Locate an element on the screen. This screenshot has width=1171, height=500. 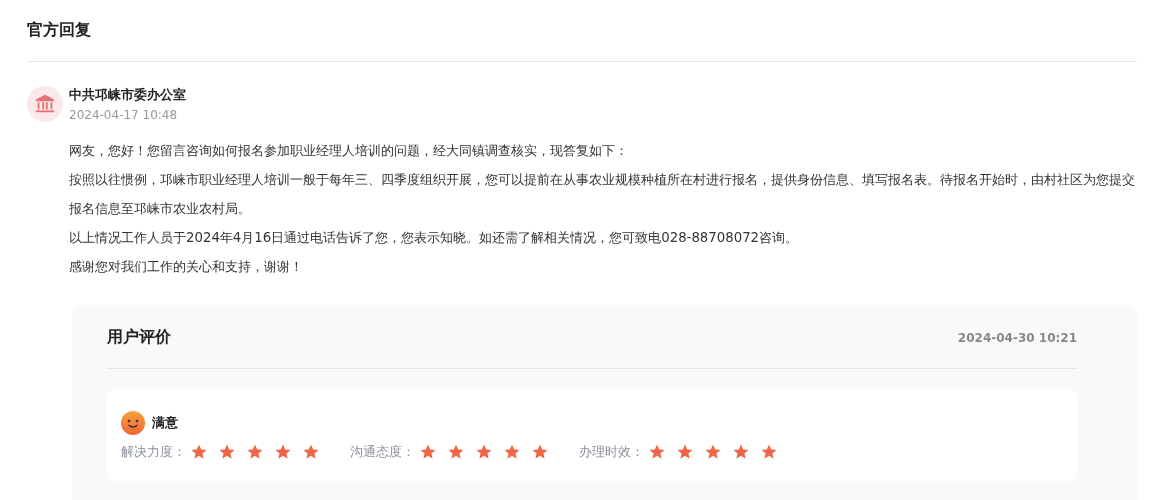
section-title: 官方回复 is located at coordinates (582, 41).